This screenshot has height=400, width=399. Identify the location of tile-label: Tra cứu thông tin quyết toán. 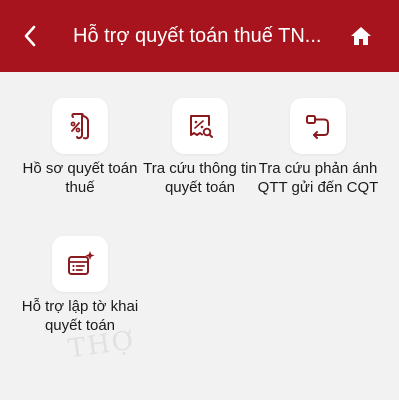
(200, 178).